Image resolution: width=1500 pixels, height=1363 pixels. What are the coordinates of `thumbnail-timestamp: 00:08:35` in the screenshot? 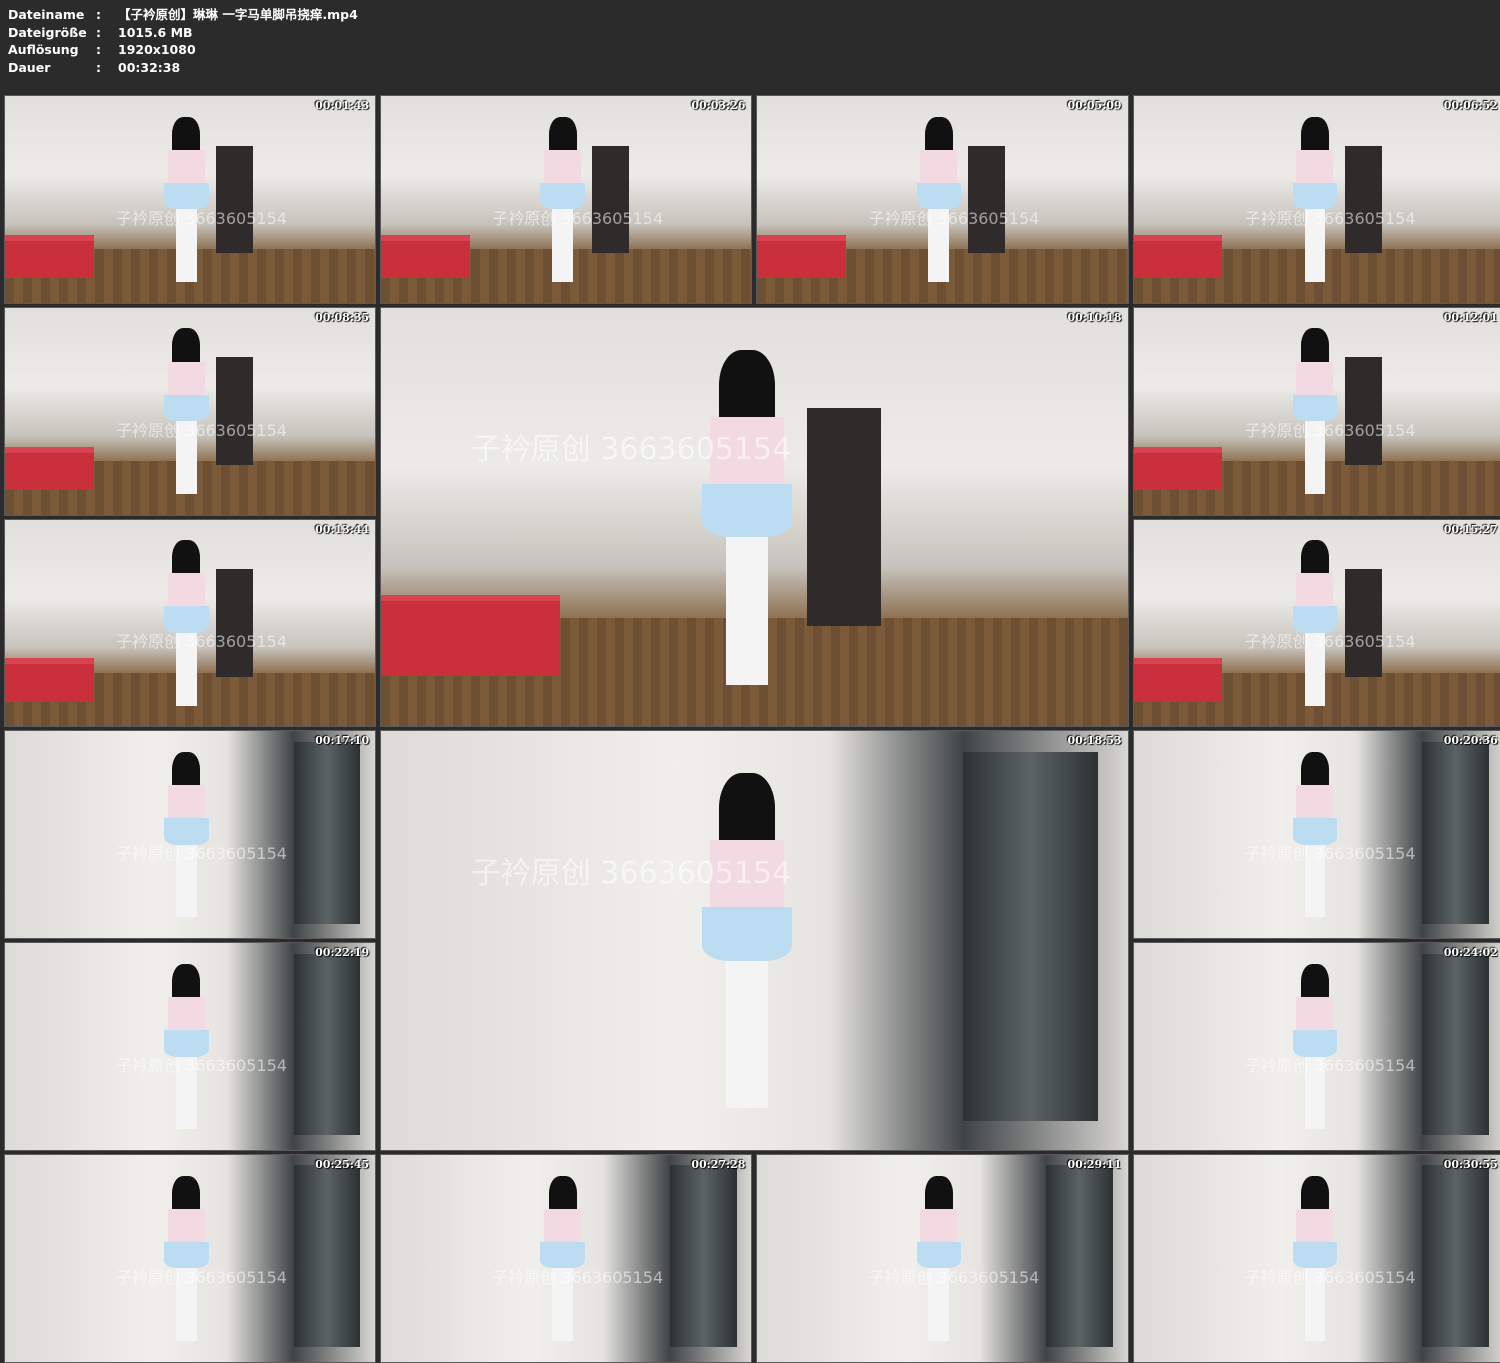 It's located at (342, 317).